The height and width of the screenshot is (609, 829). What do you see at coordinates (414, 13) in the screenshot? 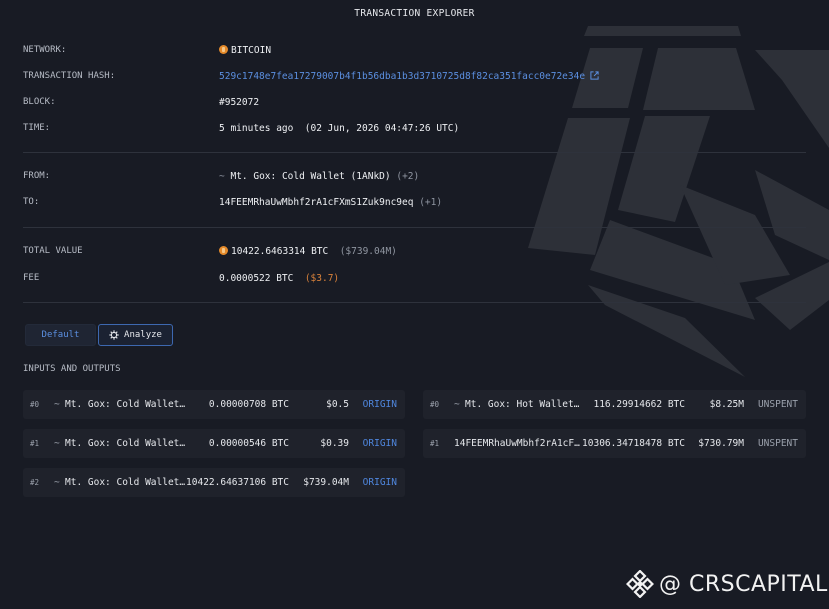
I see `page-title: TRANSACTION EXPLORER` at bounding box center [414, 13].